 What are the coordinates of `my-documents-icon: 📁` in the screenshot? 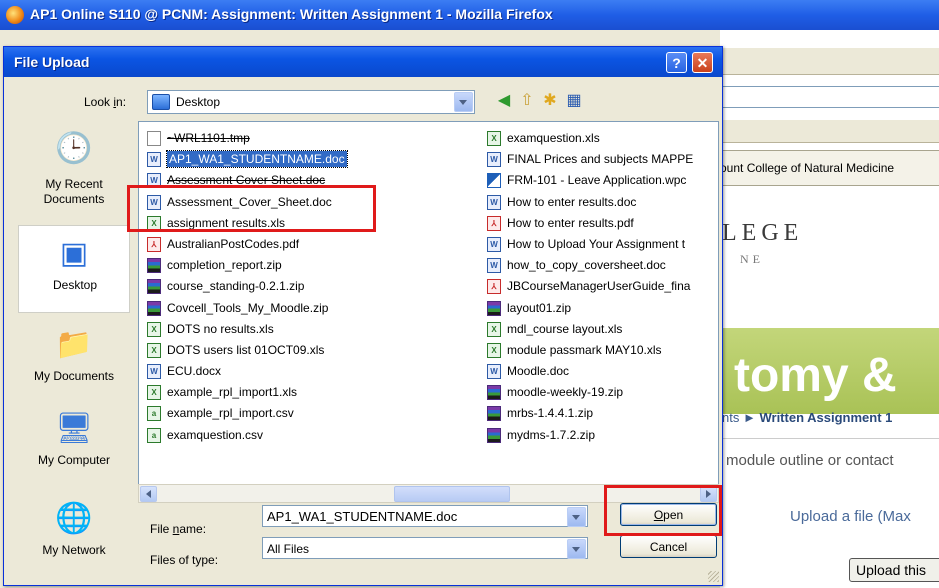 It's located at (74, 344).